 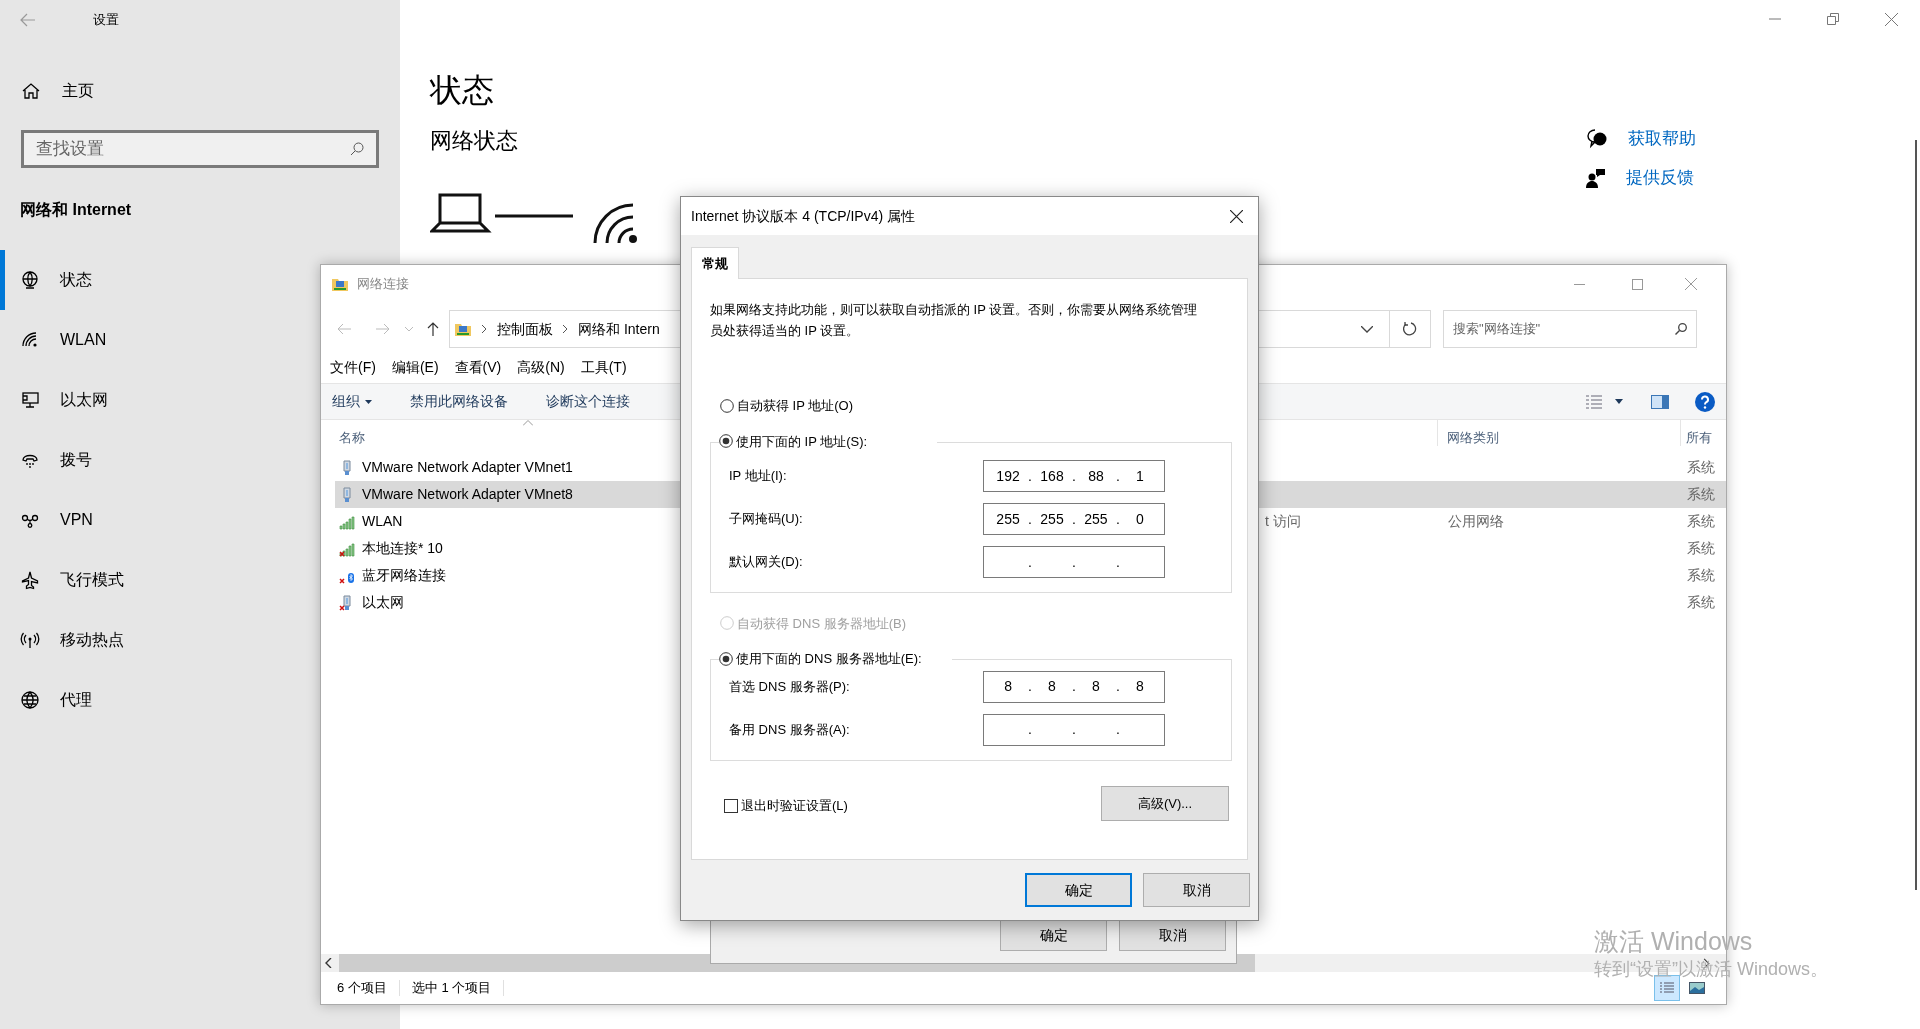 What do you see at coordinates (541, 367) in the screenshot?
I see `menu-item: 高级(N)` at bounding box center [541, 367].